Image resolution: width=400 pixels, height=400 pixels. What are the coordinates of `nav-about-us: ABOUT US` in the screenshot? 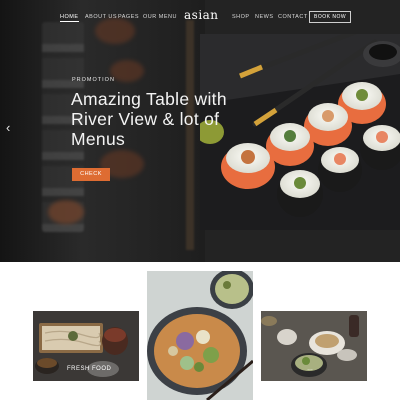 It's located at (101, 17).